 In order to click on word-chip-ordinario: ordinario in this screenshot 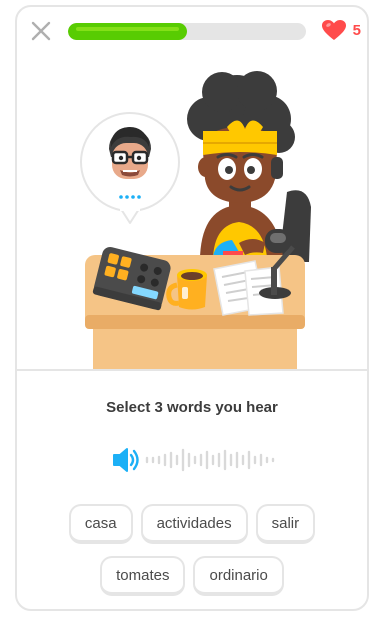, I will do `click(238, 576)`.